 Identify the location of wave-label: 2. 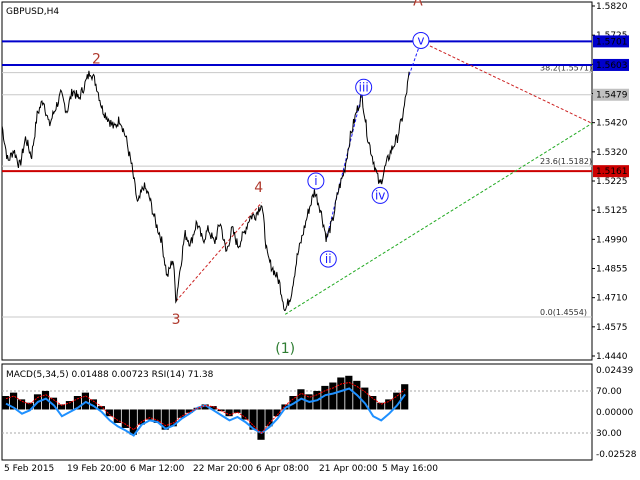
(96, 59).